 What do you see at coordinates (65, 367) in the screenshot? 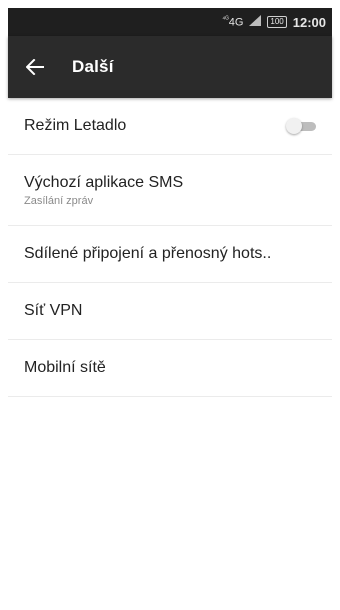
I see `mobile-networks-label: Mobilní sítě` at bounding box center [65, 367].